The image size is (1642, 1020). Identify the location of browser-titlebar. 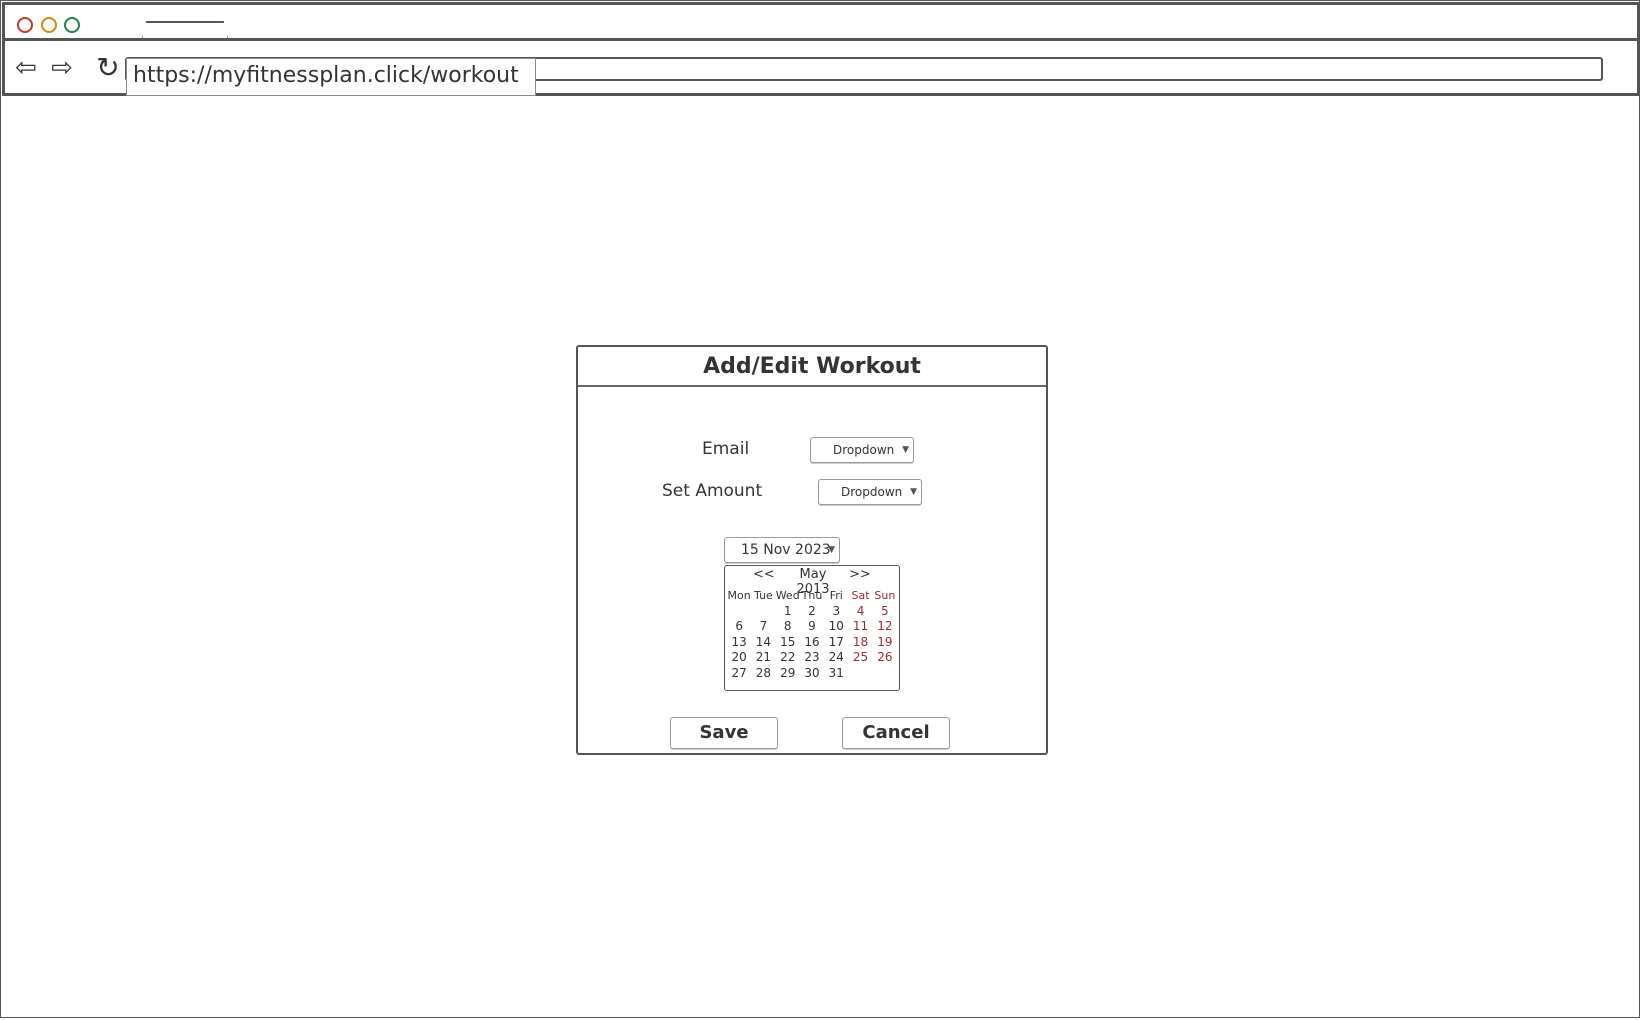
(821, 22).